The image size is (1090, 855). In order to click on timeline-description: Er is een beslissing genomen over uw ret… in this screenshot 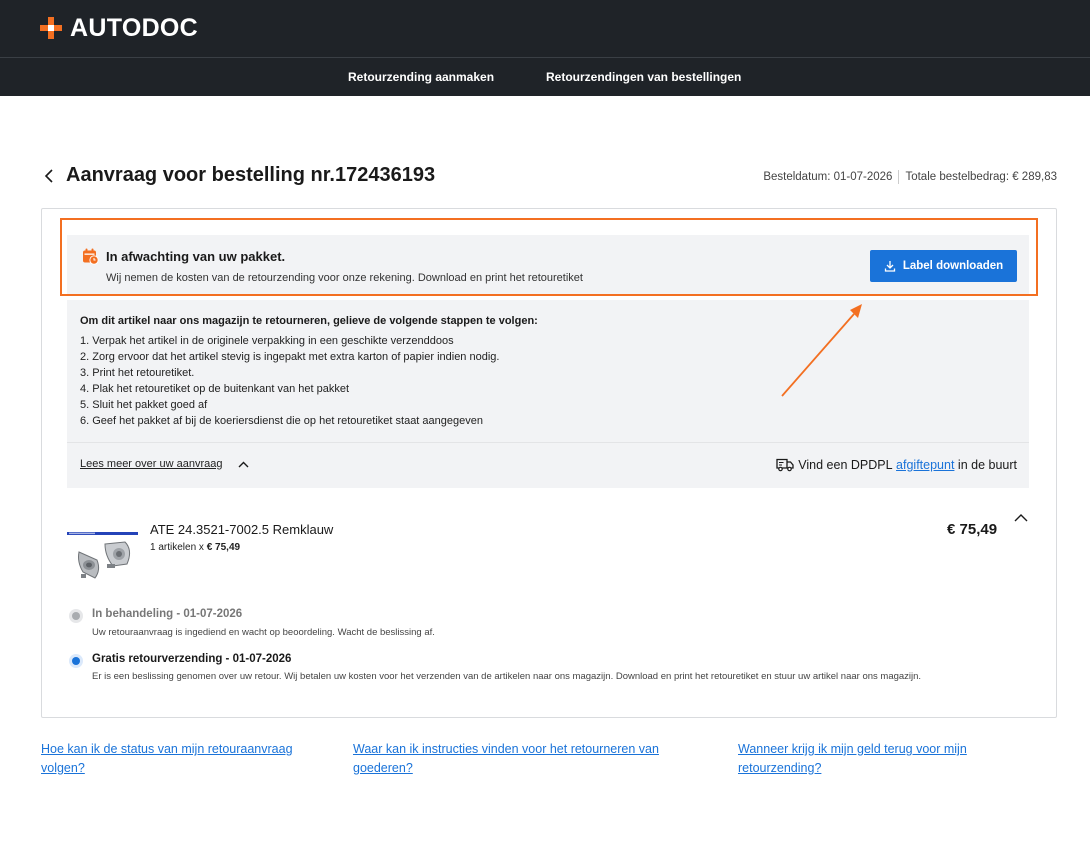, I will do `click(507, 676)`.